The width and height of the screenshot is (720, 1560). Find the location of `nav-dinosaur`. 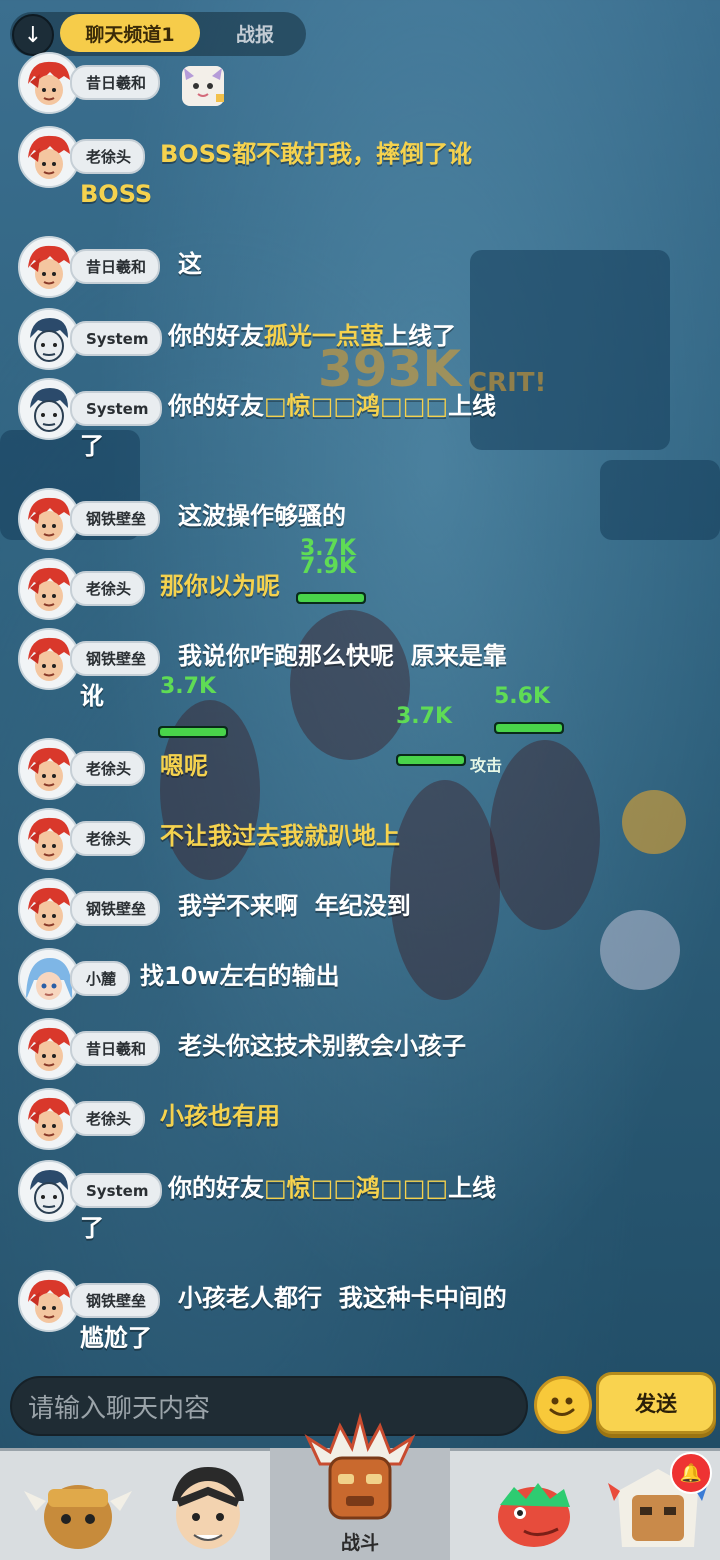

nav-dinosaur is located at coordinates (534, 1505).